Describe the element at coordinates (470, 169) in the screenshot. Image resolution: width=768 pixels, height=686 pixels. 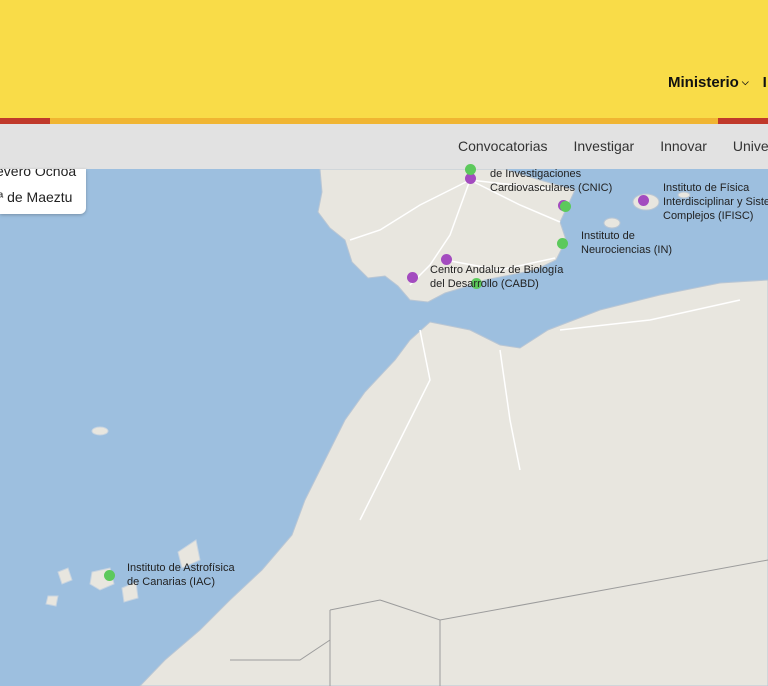
I see `marker-cnic-secondary` at that location.